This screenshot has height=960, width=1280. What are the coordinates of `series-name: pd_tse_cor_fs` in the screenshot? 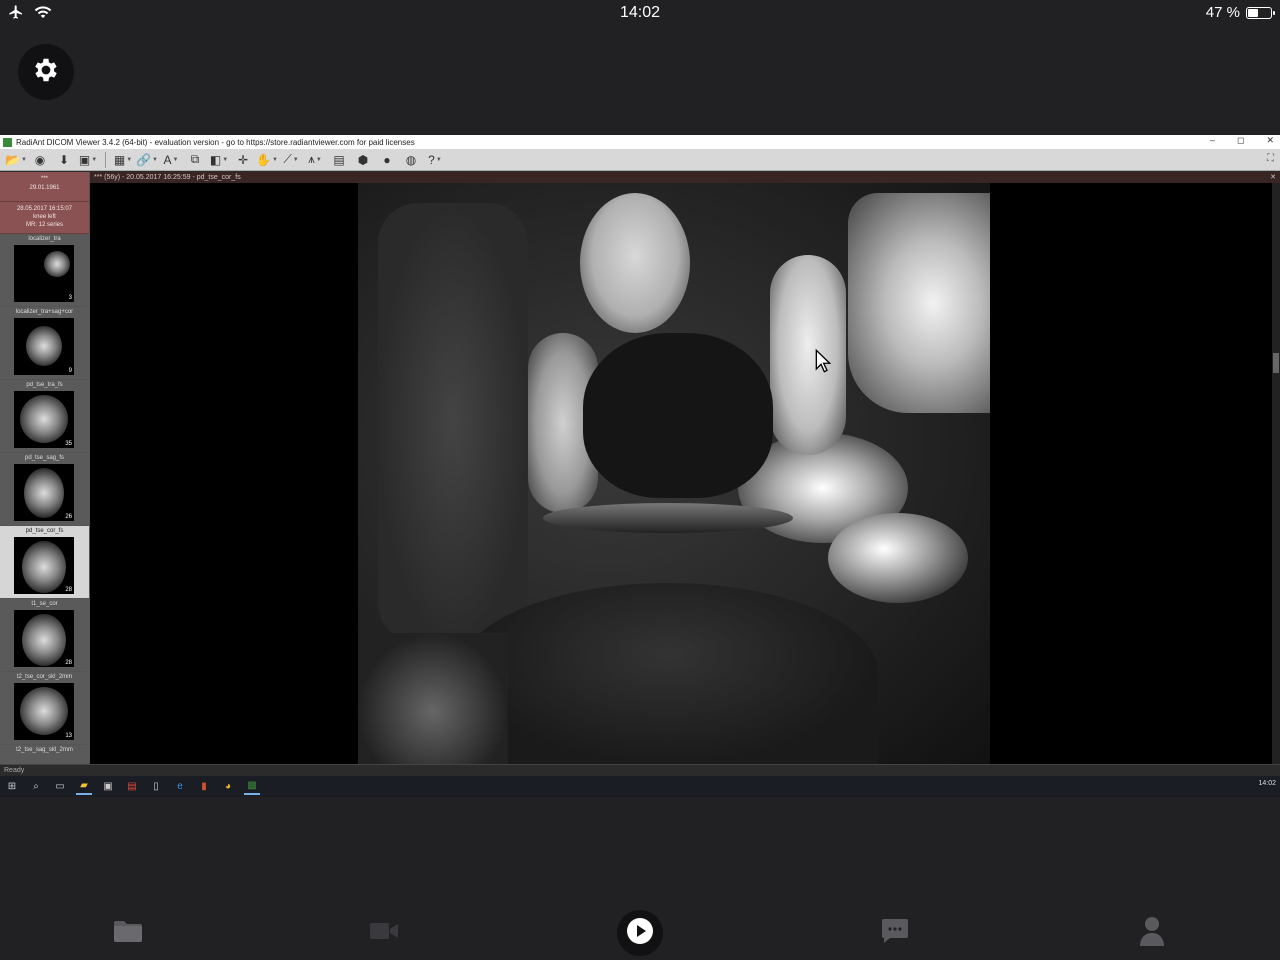 It's located at (44, 531).